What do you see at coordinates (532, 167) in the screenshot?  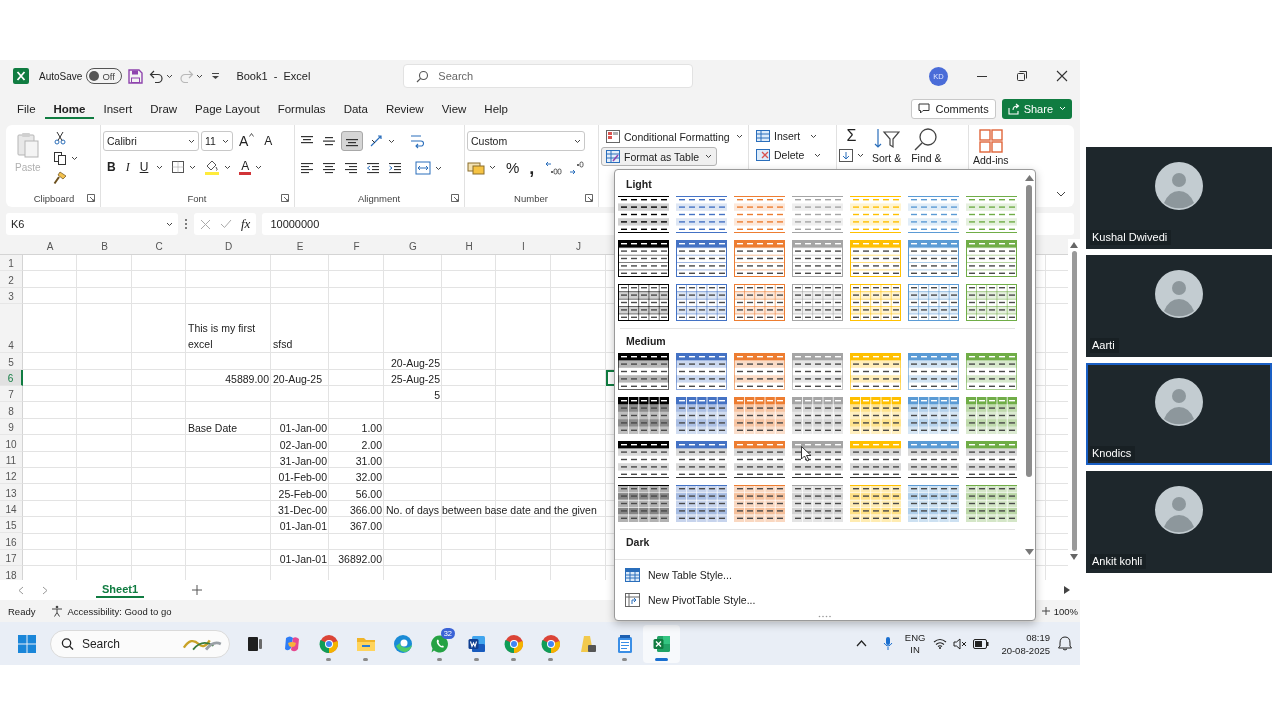 I see `comma-style-button: ,` at bounding box center [532, 167].